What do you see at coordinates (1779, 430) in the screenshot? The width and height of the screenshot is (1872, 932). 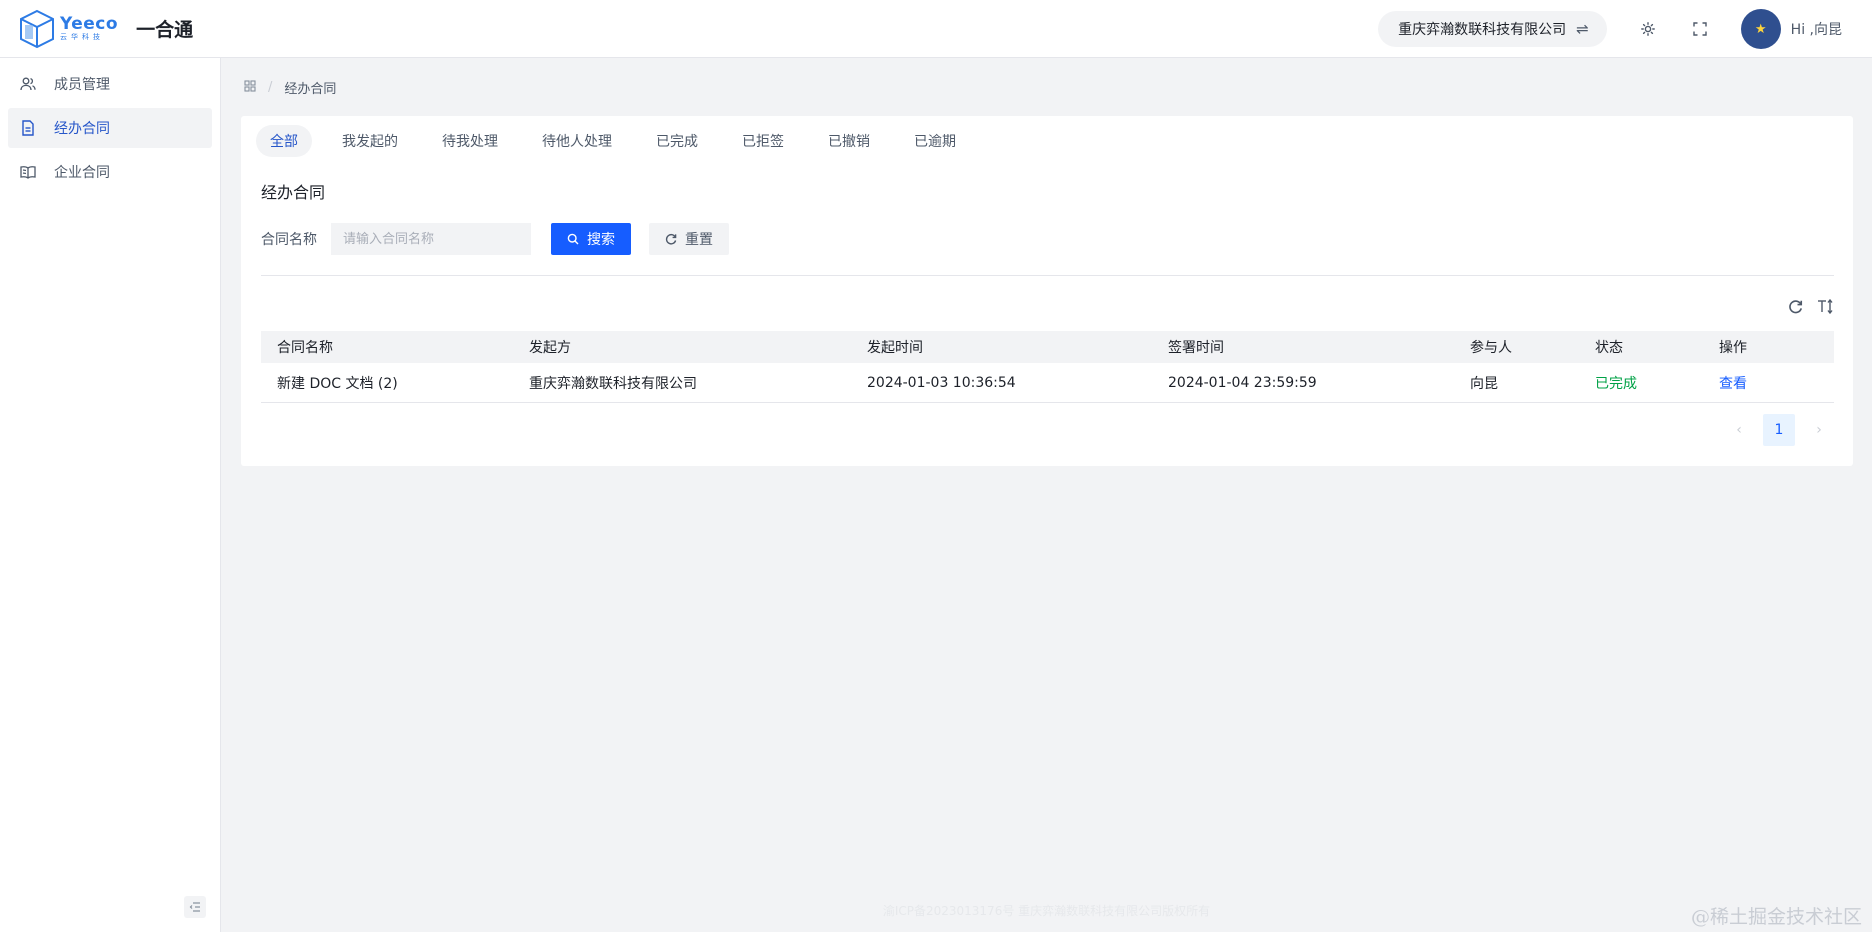 I see `page-button: 1` at bounding box center [1779, 430].